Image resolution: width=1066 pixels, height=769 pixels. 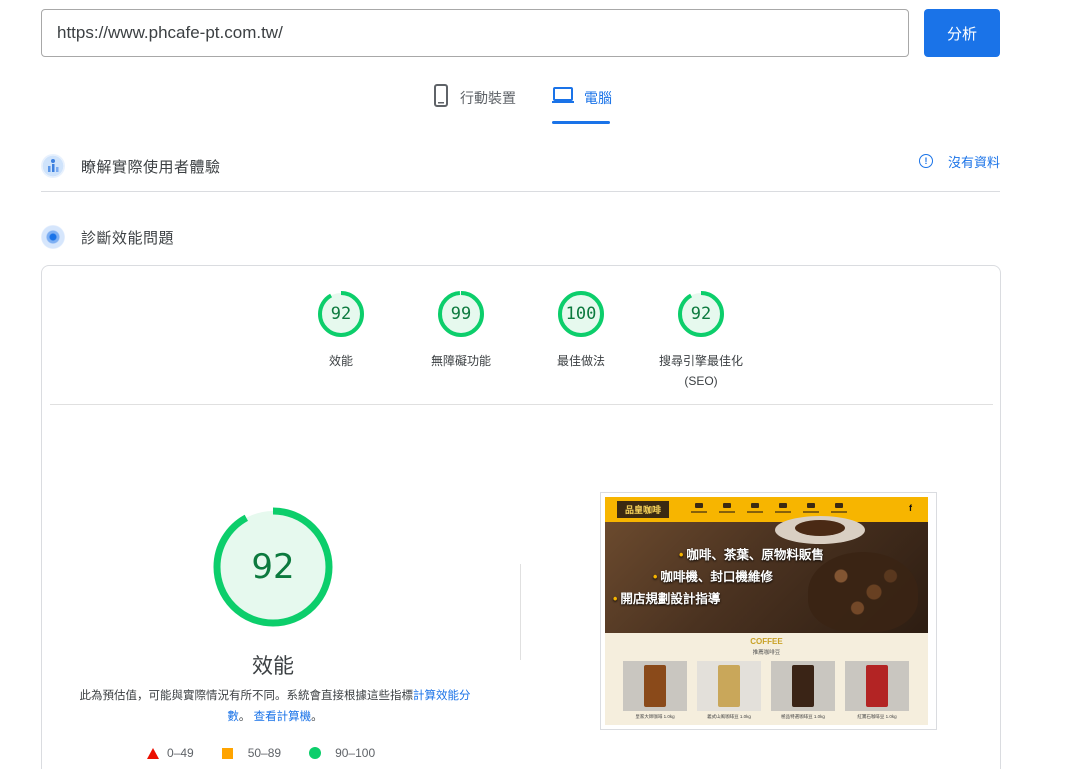 What do you see at coordinates (910, 508) in the screenshot?
I see `facebook-icon: f` at bounding box center [910, 508].